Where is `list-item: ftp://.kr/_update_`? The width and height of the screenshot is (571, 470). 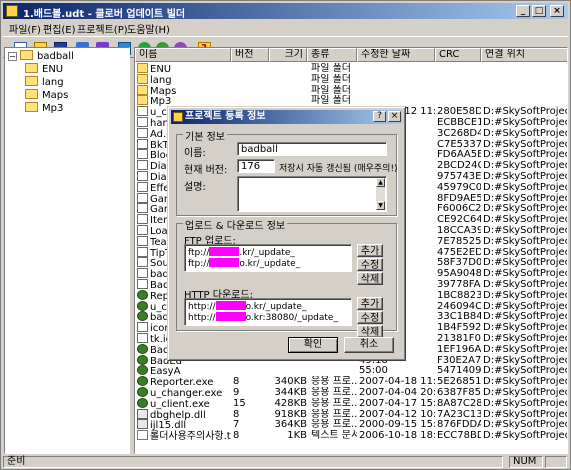
list-item: ftp://.kr/_update_ is located at coordinates (268, 252).